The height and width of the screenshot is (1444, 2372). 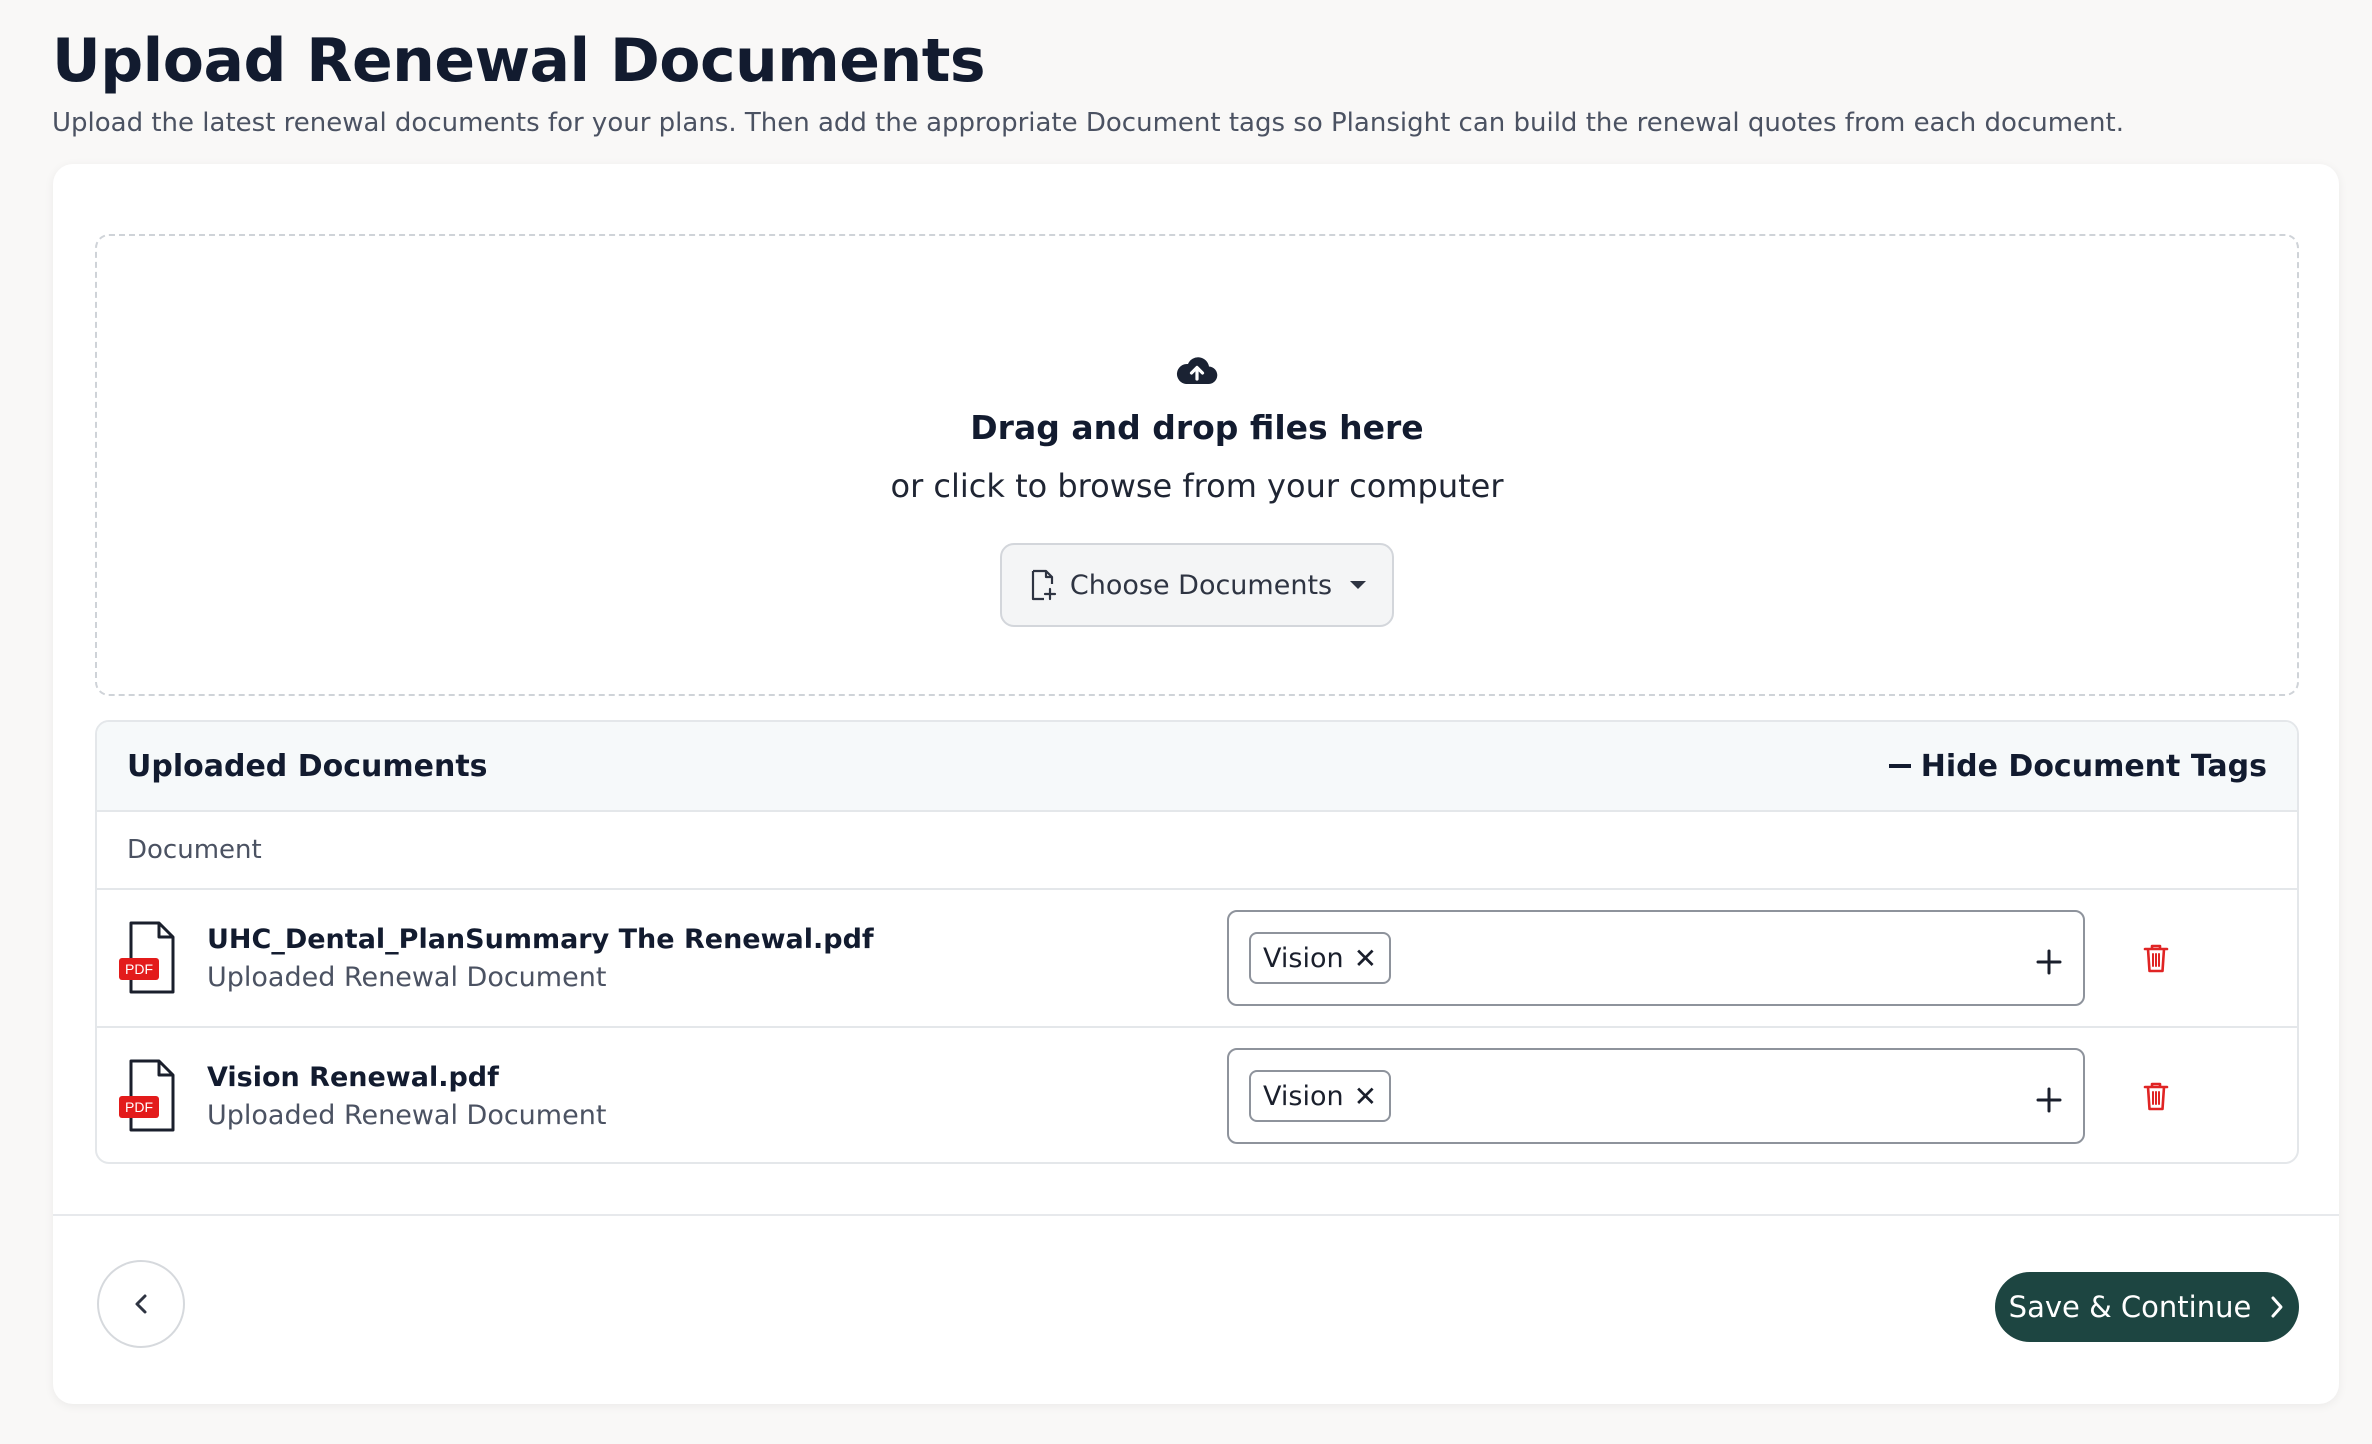 What do you see at coordinates (1196, 1215) in the screenshot?
I see `footer-divider` at bounding box center [1196, 1215].